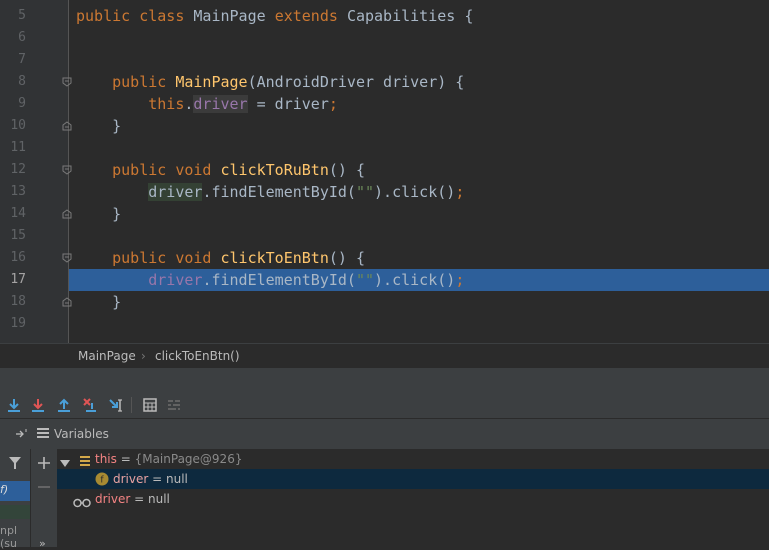 This screenshot has width=769, height=550. What do you see at coordinates (9, 537) in the screenshot?
I see `frame-row-label-2: npl (su` at bounding box center [9, 537].